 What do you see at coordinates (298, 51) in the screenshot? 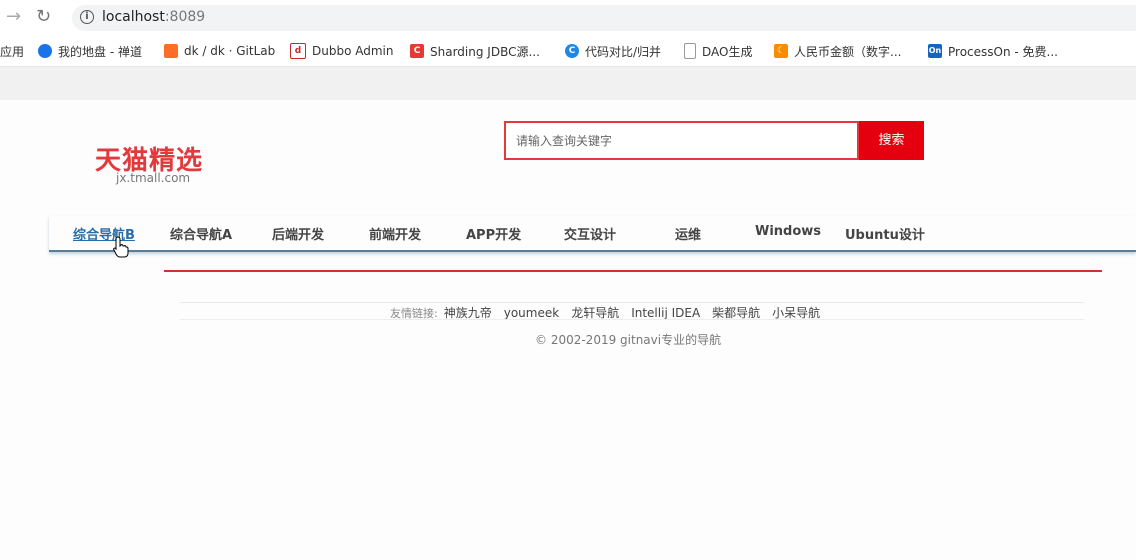
I see `dubbo-icon: d` at bounding box center [298, 51].